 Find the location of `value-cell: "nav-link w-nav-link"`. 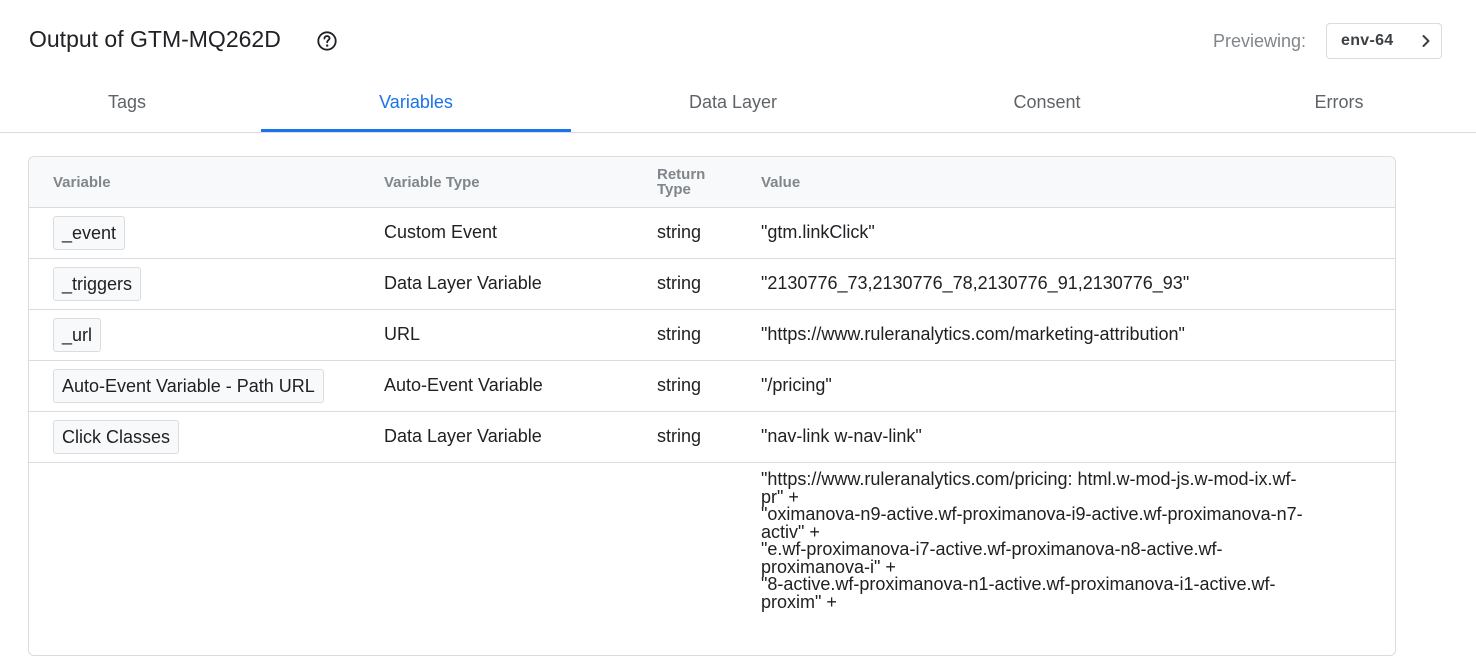

value-cell: "nav-link w-nav-link" is located at coordinates (841, 436).